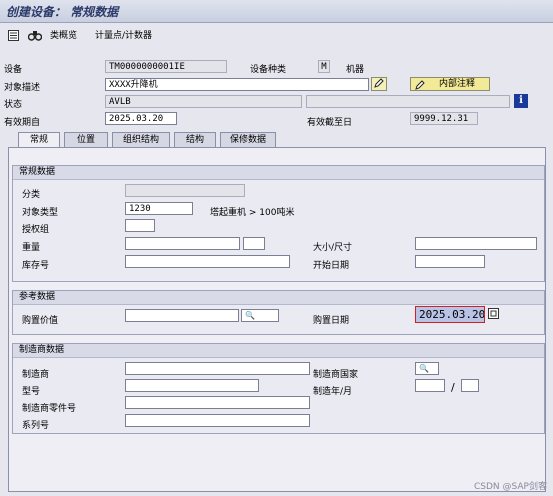  I want to click on internal-note-button: 内部注释, so click(450, 84).